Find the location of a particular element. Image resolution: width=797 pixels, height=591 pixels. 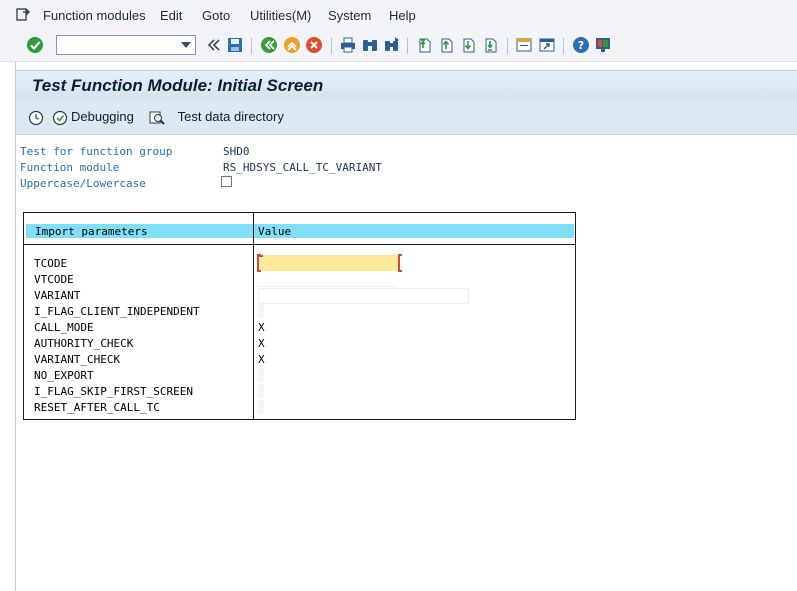

left-border is located at coordinates (8, 326).